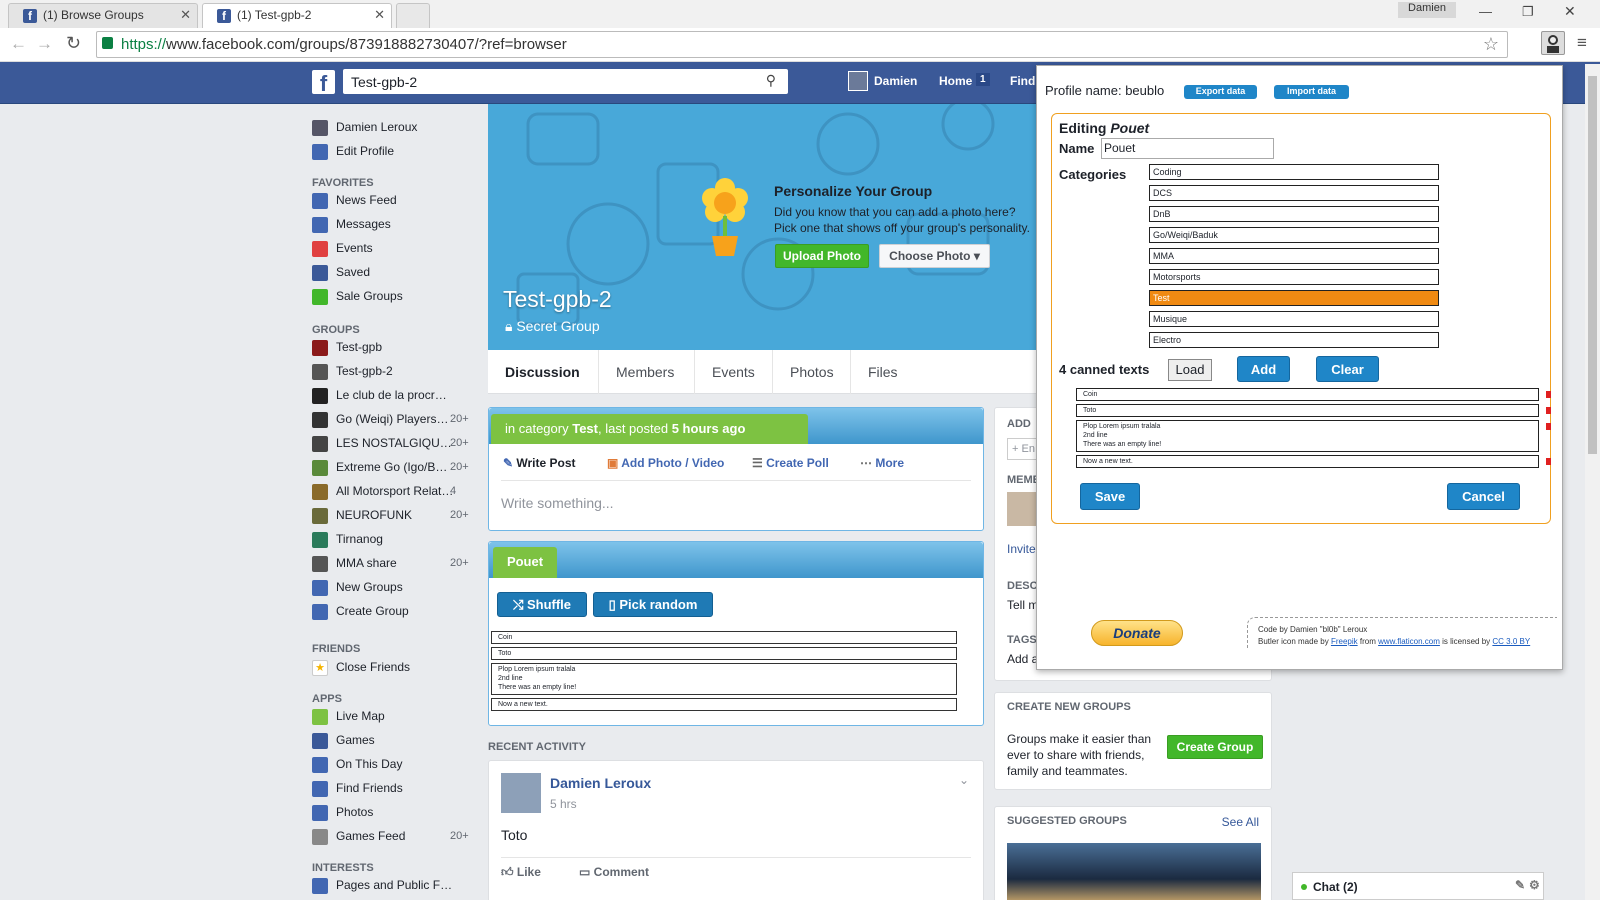  Describe the element at coordinates (1491, 44) in the screenshot. I see `bookmark-star-icon: ☆` at that location.